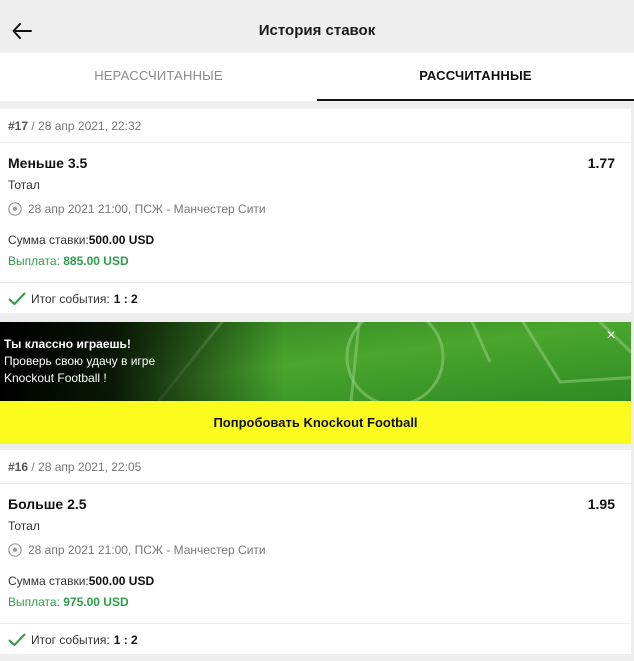  What do you see at coordinates (47, 504) in the screenshot?
I see `selection-name: Больше 2.5` at bounding box center [47, 504].